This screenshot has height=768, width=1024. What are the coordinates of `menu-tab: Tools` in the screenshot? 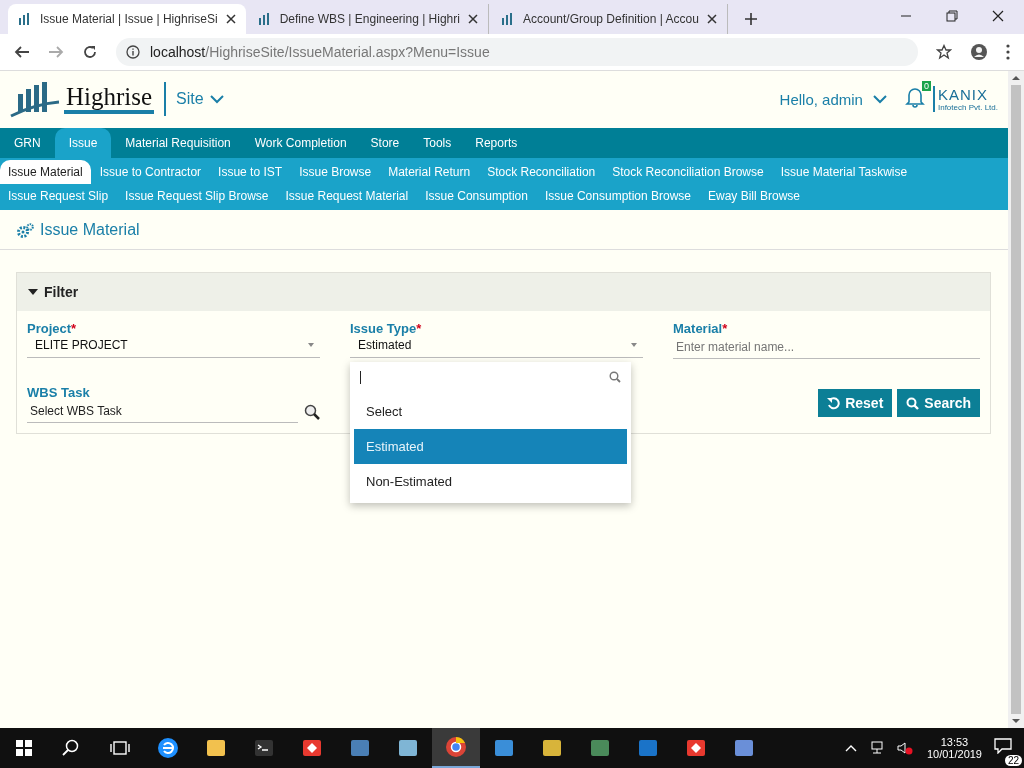 It's located at (437, 143).